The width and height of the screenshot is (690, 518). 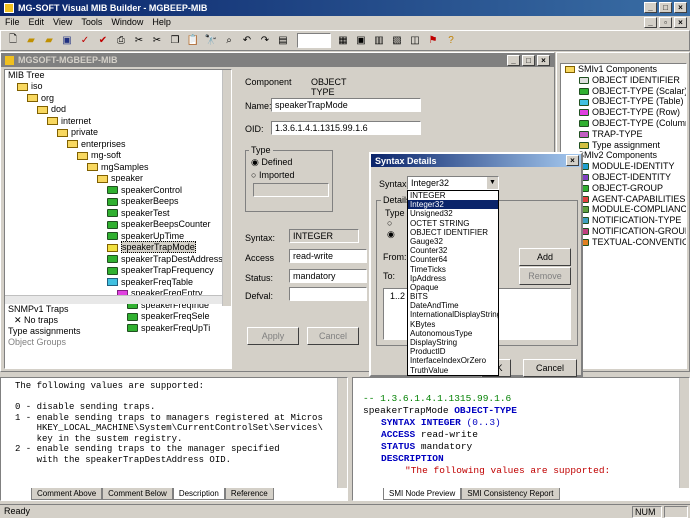 What do you see at coordinates (343, 41) in the screenshot?
I see `view1-icon: ▦` at bounding box center [343, 41].